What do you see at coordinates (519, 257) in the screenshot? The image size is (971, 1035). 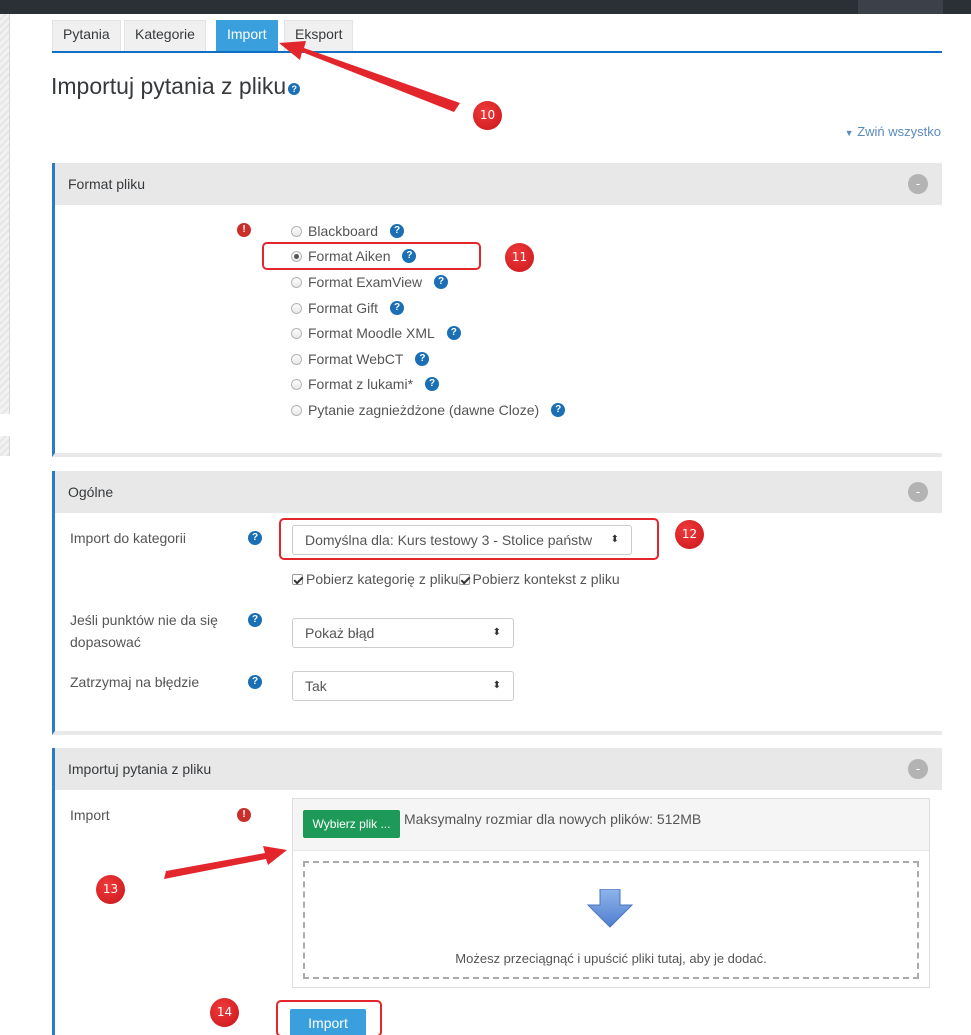 I see `step-badge-11: 11` at bounding box center [519, 257].